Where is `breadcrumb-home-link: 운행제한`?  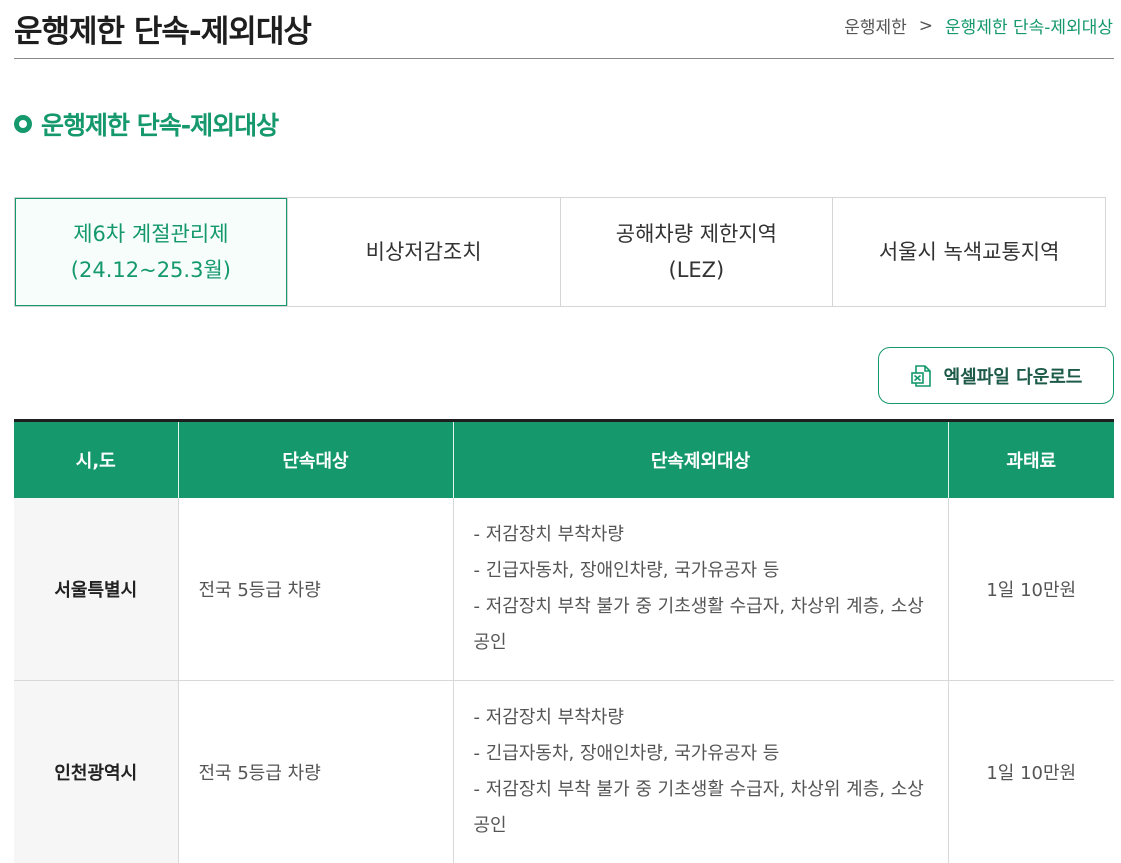
breadcrumb-home-link: 운행제한 is located at coordinates (875, 25).